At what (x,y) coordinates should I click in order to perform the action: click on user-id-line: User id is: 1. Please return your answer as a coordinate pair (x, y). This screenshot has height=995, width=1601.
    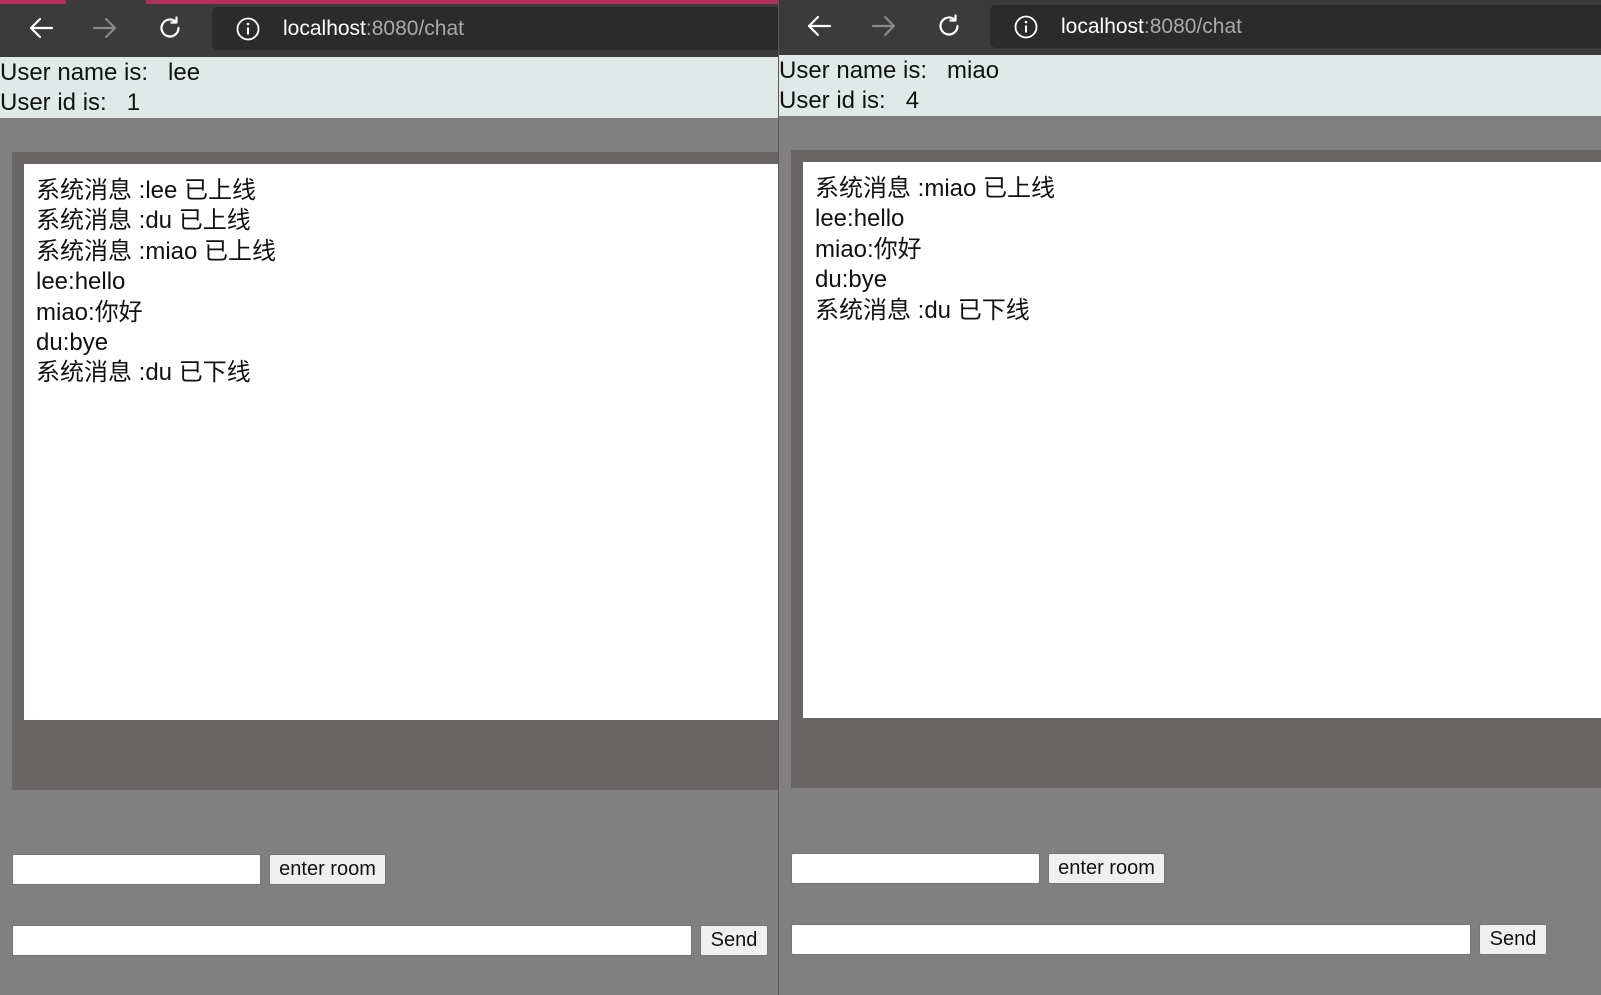
    Looking at the image, I should click on (70, 103).